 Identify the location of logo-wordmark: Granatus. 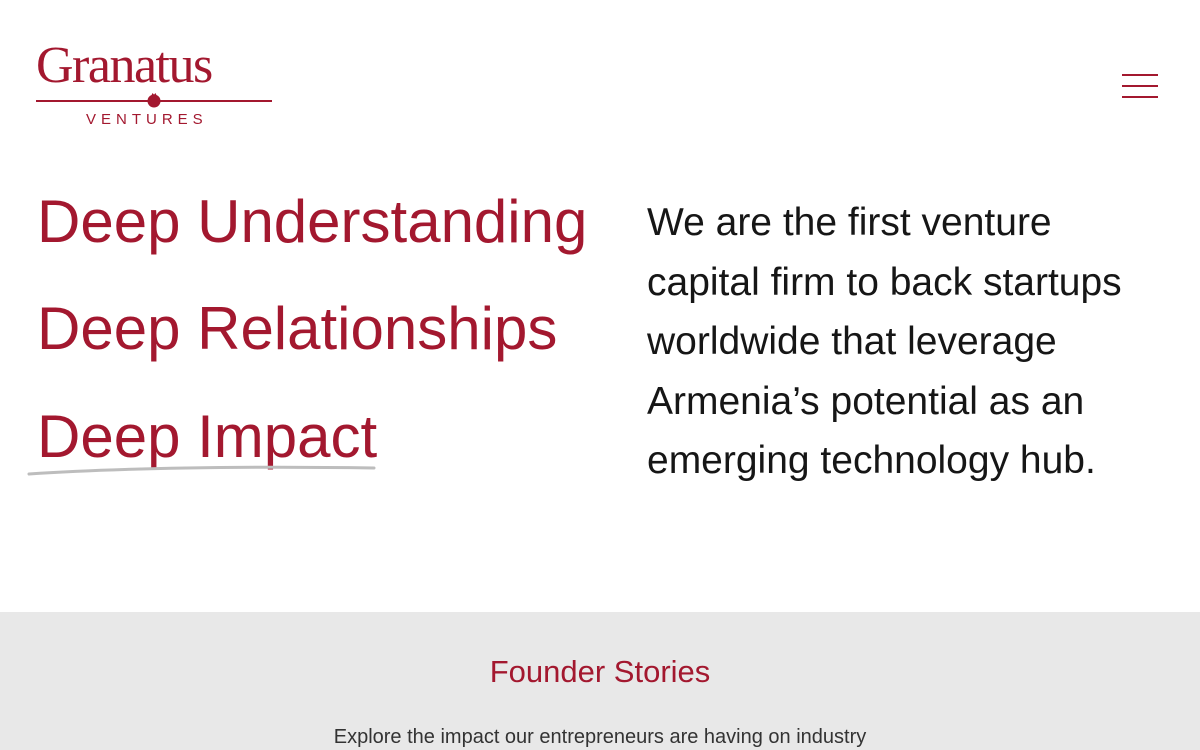
(124, 65).